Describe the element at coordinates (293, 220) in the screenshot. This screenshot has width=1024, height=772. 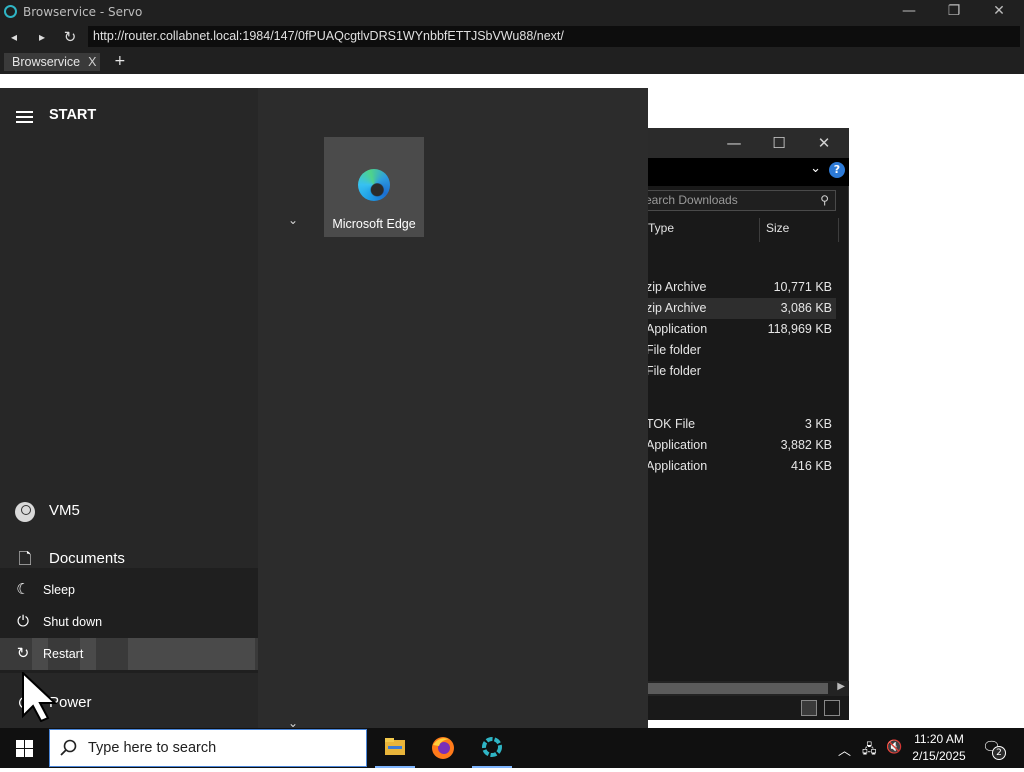
I see `group-collapse-chevron-icon: ⌄` at that location.